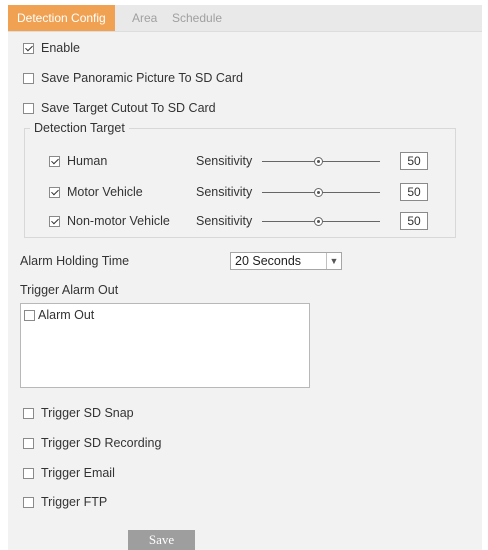 The image size is (488, 550). What do you see at coordinates (78, 473) in the screenshot?
I see `trigger-email-label: Trigger Email` at bounding box center [78, 473].